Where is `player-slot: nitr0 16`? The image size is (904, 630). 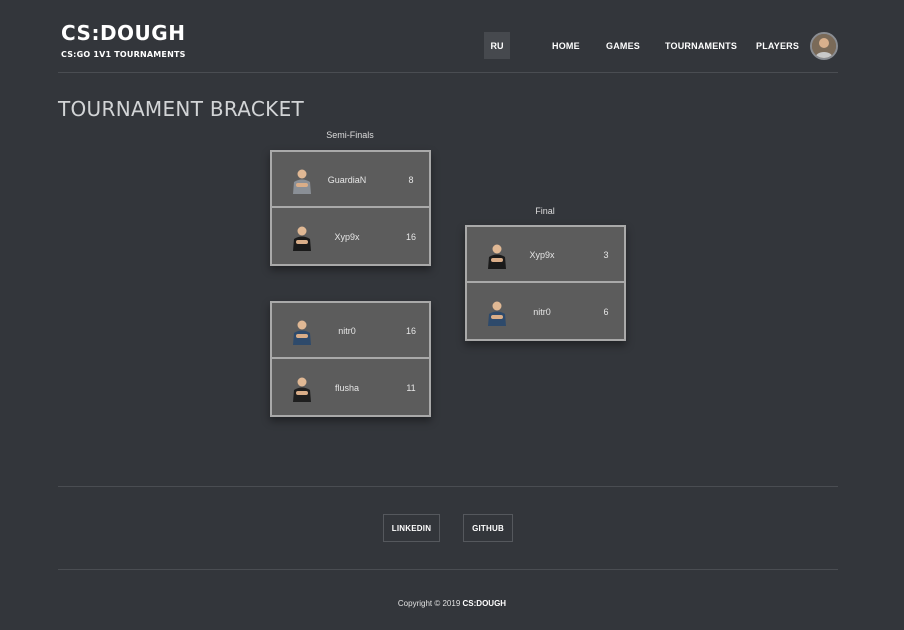 player-slot: nitr0 16 is located at coordinates (350, 331).